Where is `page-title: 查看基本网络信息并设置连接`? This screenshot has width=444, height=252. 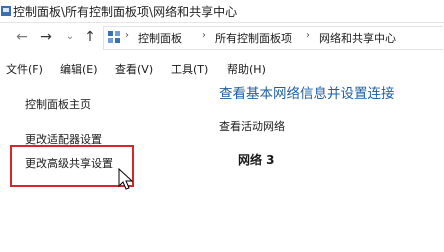 page-title: 查看基本网络信息并设置连接 is located at coordinates (307, 94).